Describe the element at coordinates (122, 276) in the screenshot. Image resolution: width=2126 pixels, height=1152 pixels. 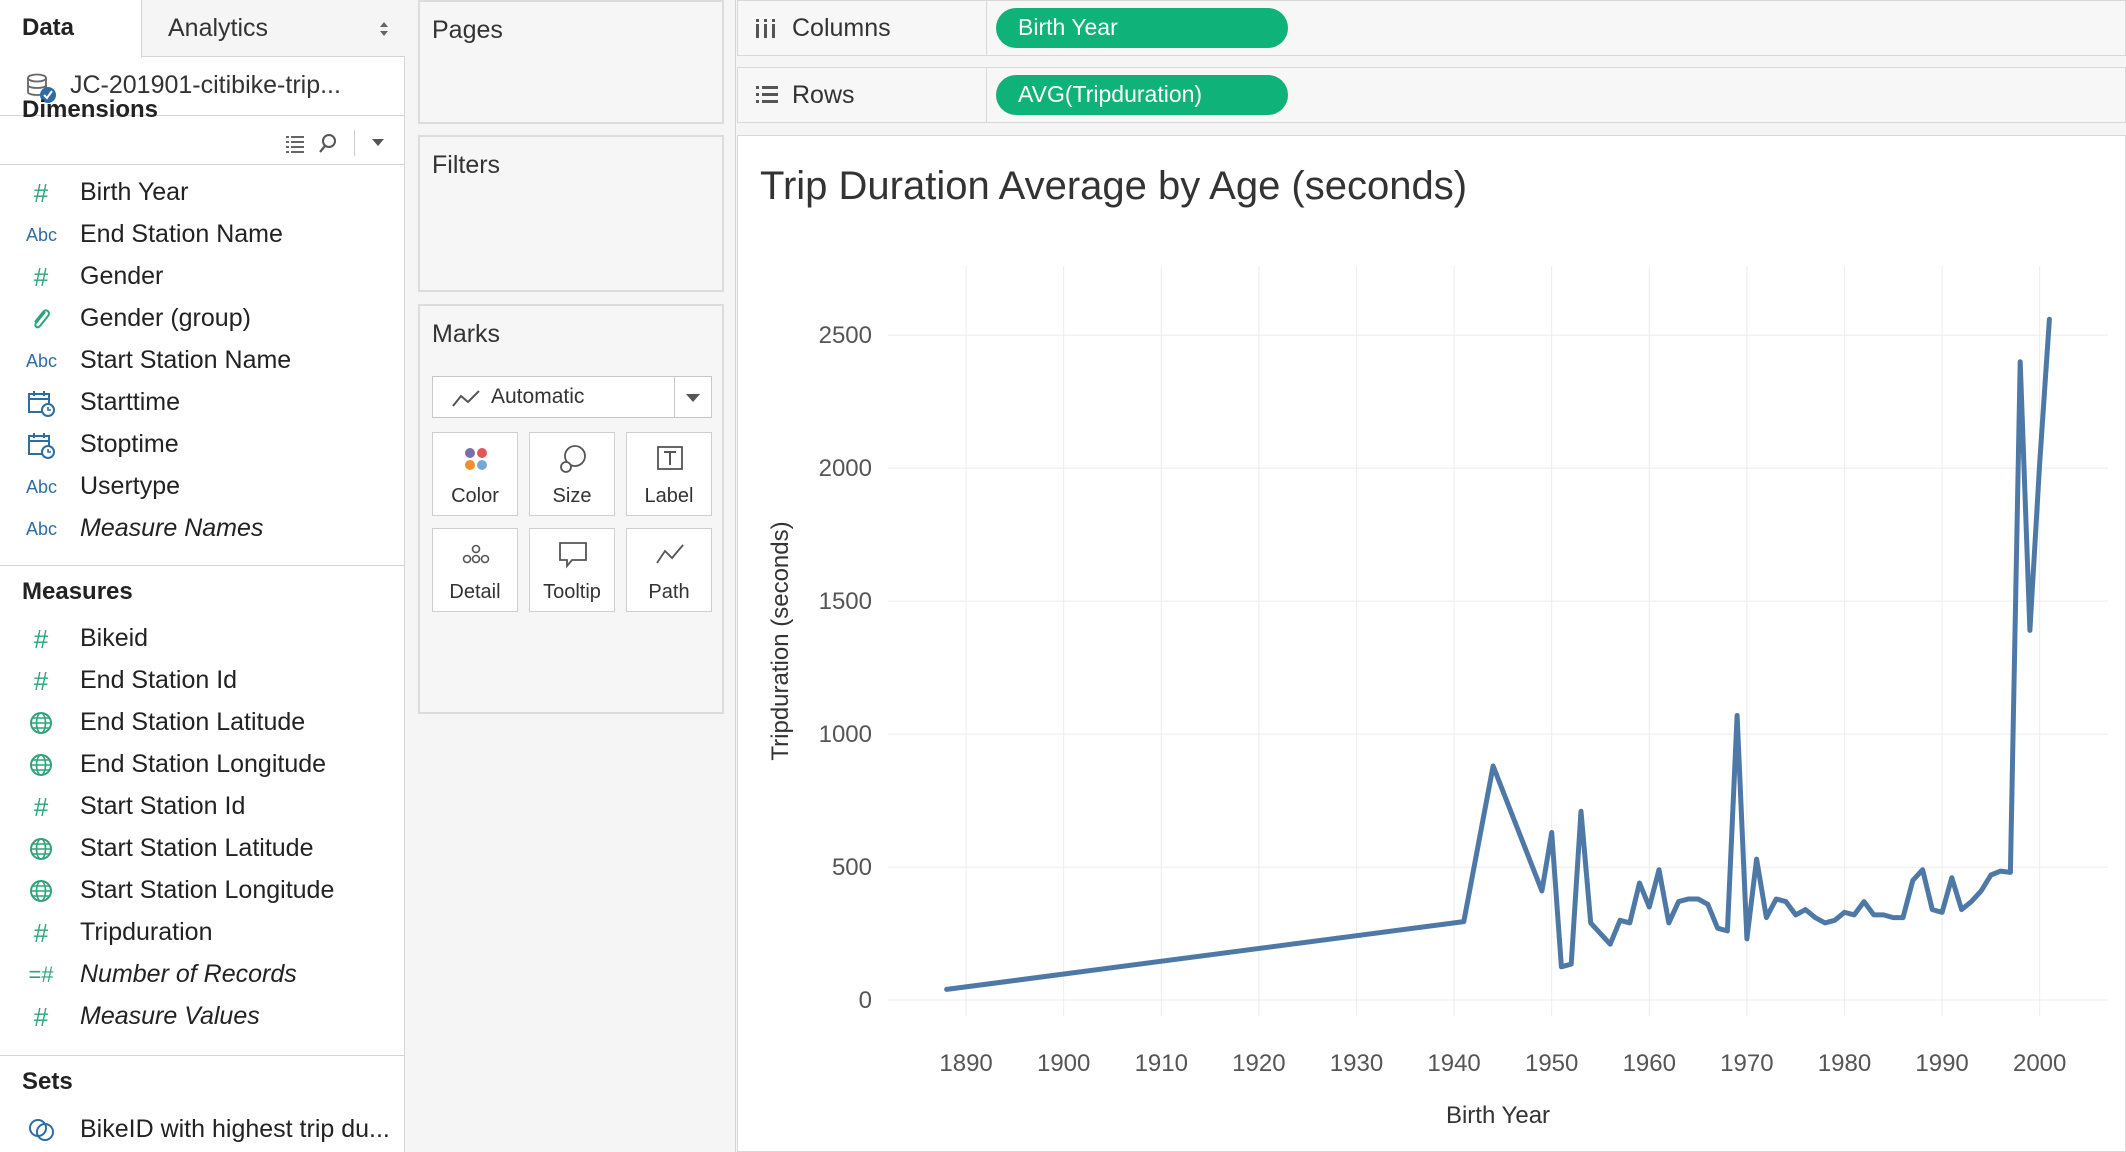
I see `field-label: Gender` at that location.